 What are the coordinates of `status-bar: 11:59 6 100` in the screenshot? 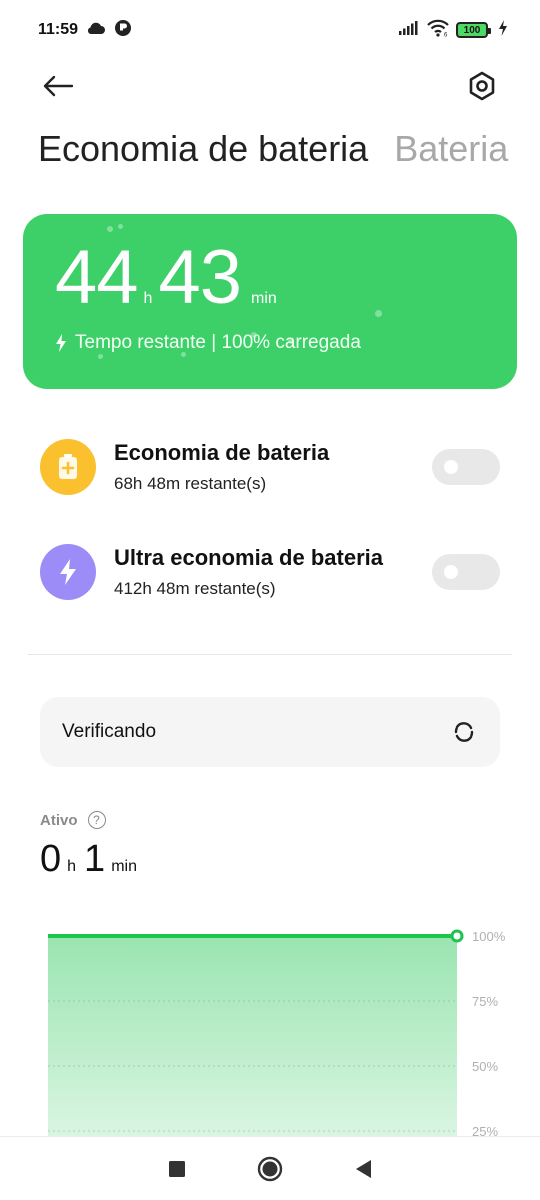 It's located at (270, 30).